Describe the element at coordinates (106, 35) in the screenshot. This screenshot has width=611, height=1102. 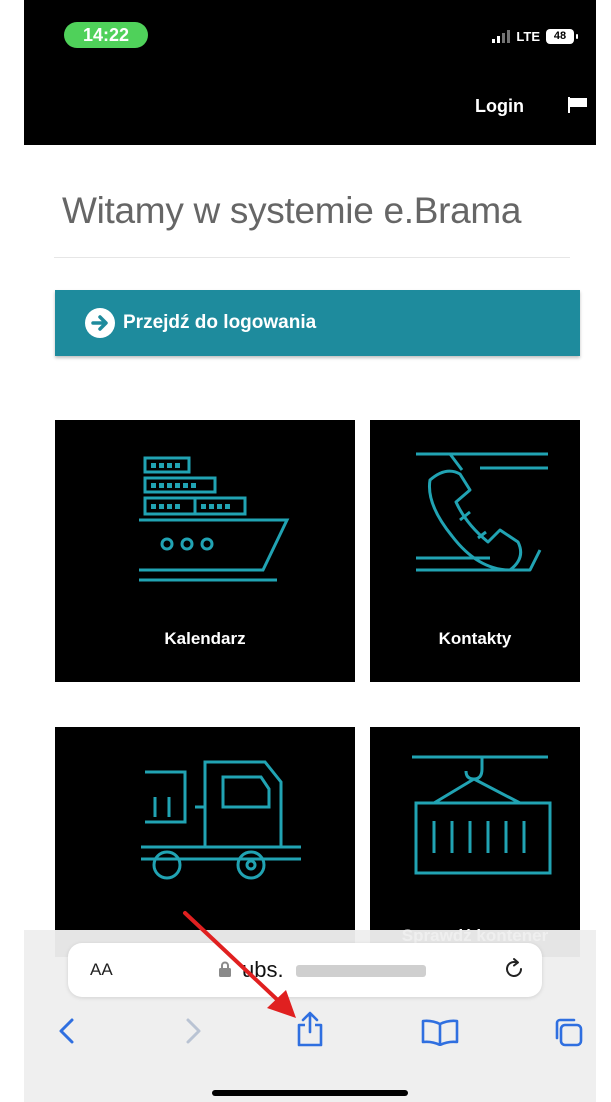
I see `status-time: 14:22` at that location.